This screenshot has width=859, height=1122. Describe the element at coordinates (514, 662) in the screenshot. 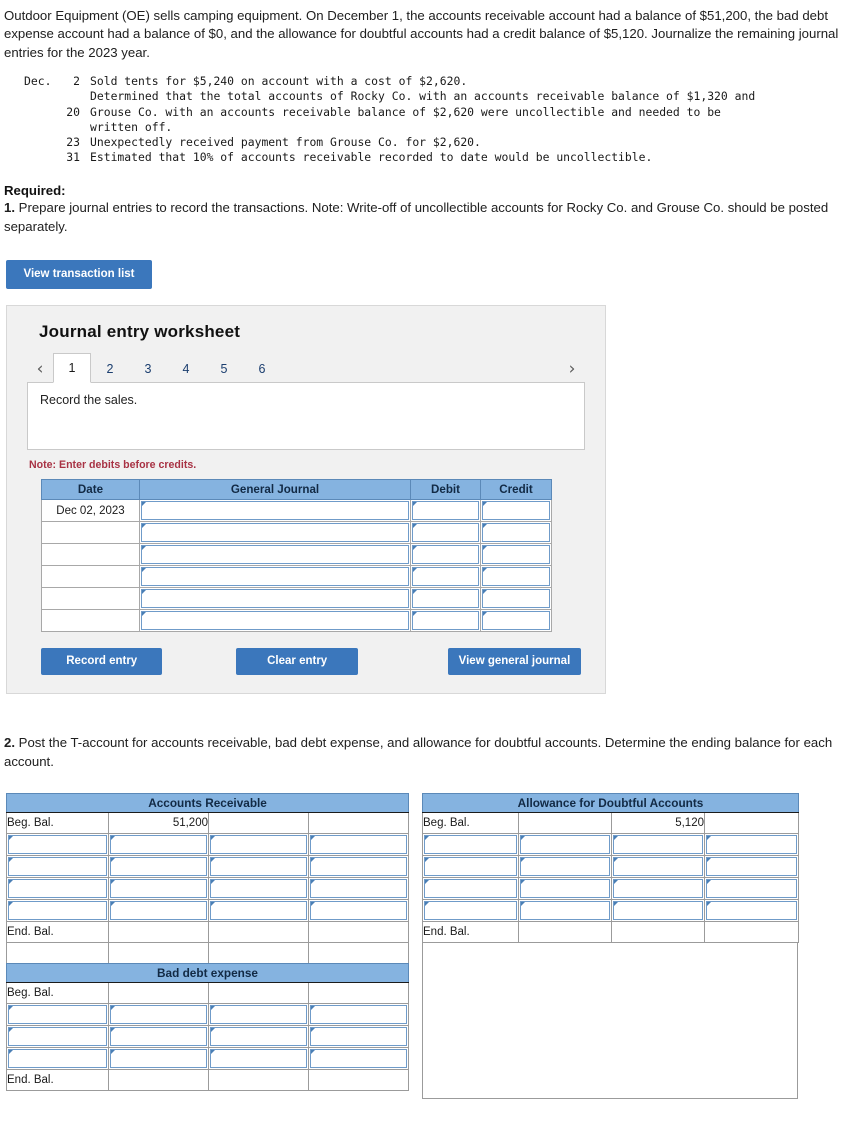

I see `view-general-journal-button: View general journal` at that location.